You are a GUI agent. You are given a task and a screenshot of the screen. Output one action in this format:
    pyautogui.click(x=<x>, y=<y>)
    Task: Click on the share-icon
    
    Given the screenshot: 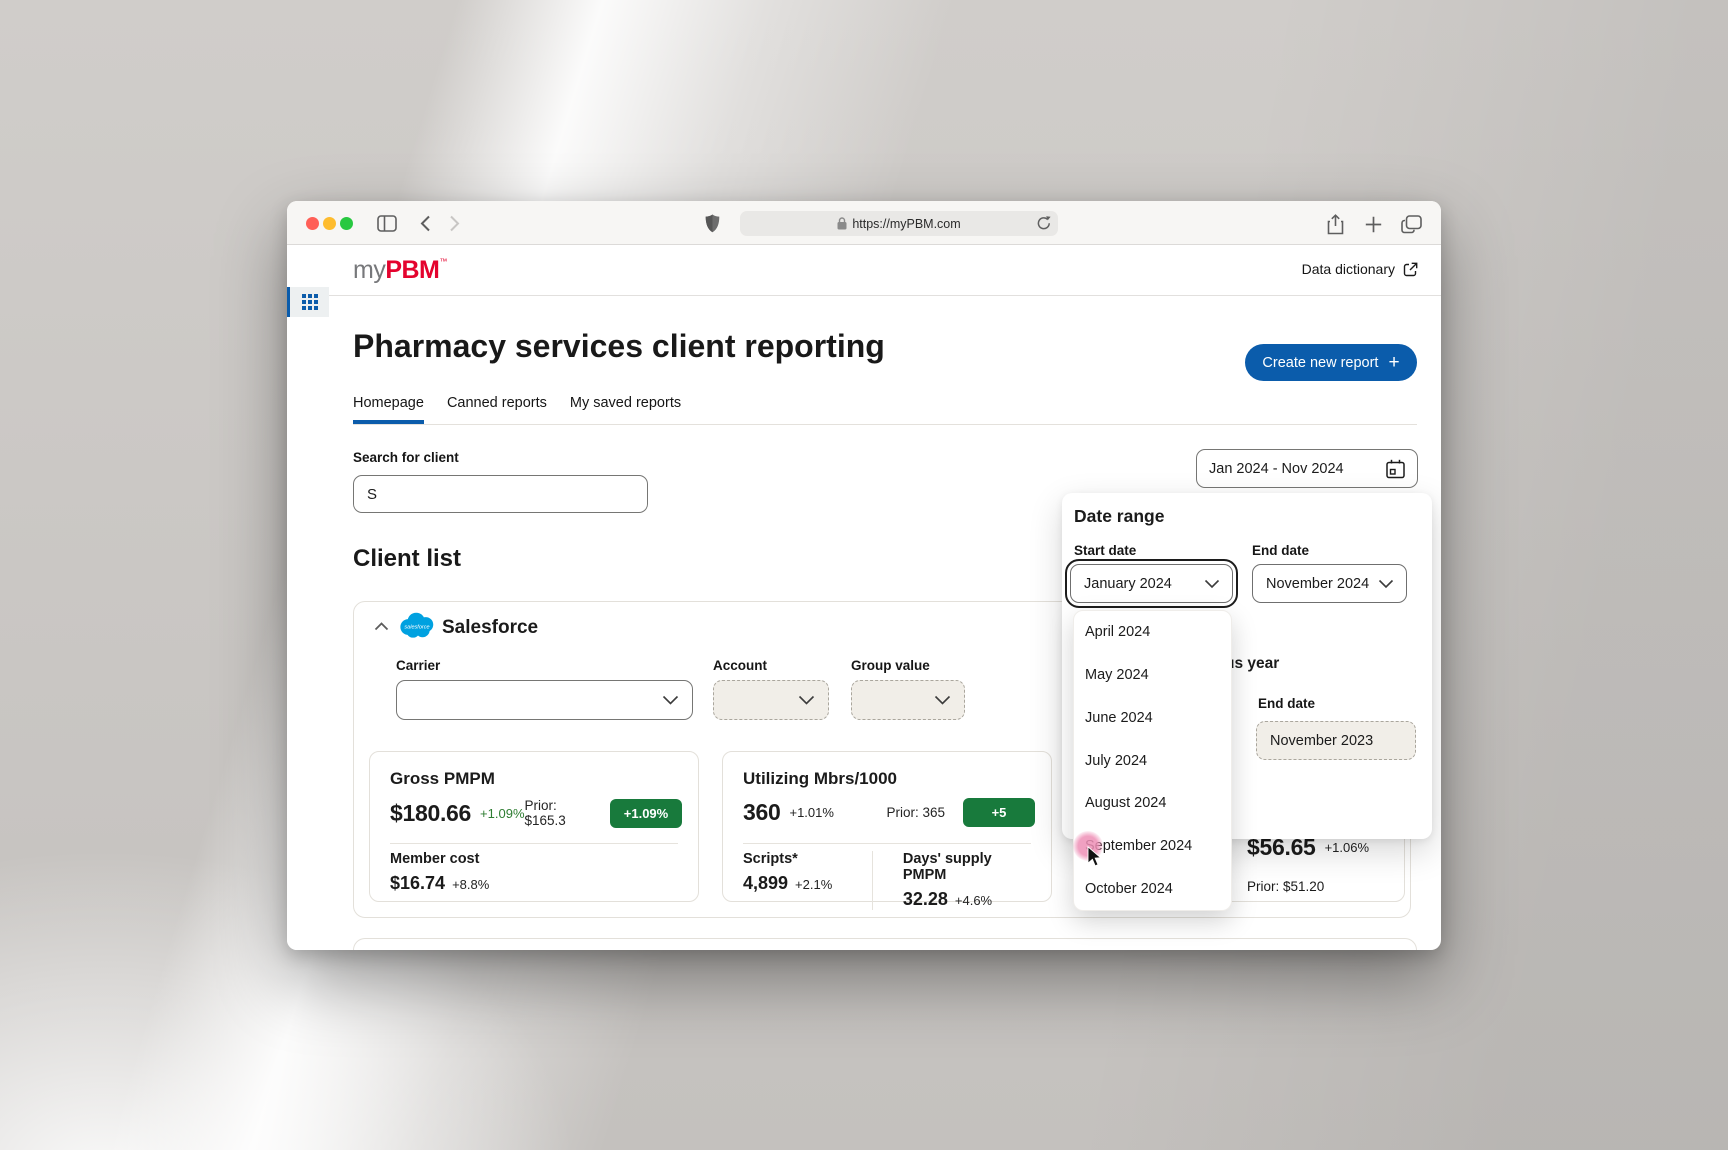 What is the action you would take?
    pyautogui.click(x=1335, y=224)
    